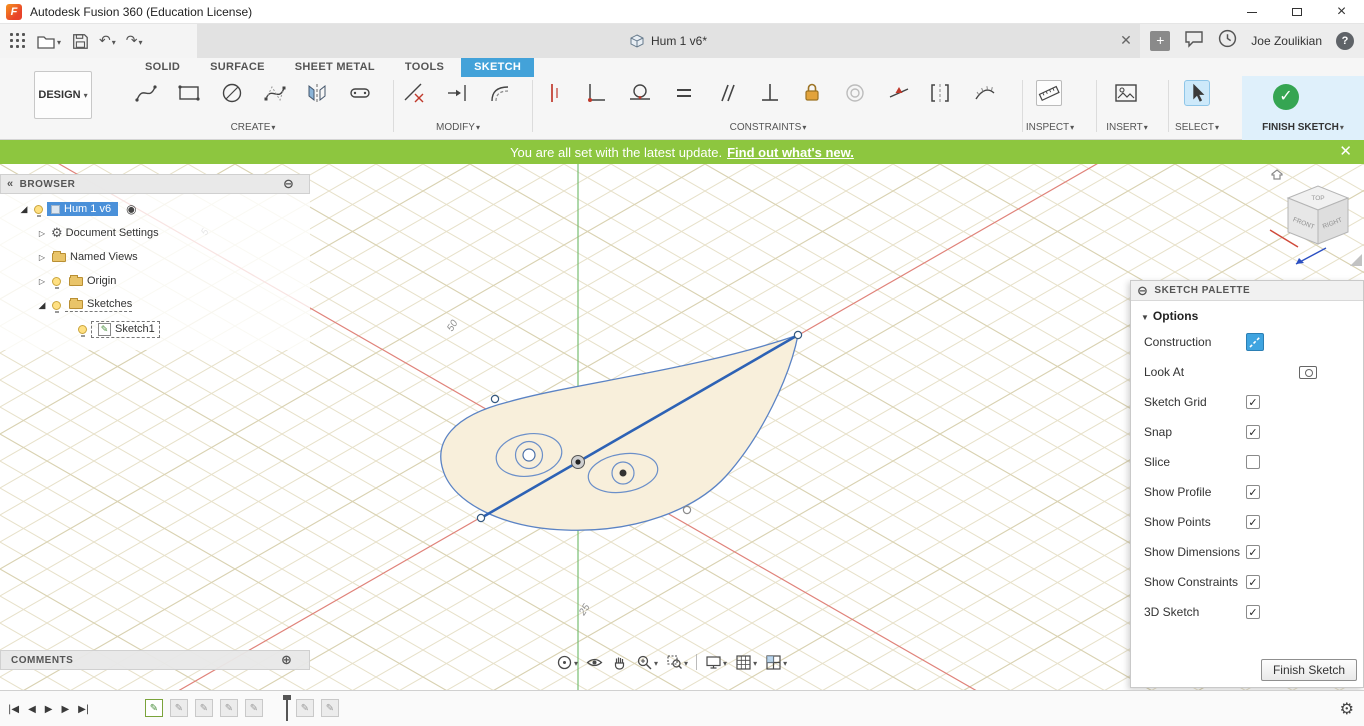 The height and width of the screenshot is (726, 1364). Describe the element at coordinates (985, 93) in the screenshot. I see `curvature-constraint-button` at that location.